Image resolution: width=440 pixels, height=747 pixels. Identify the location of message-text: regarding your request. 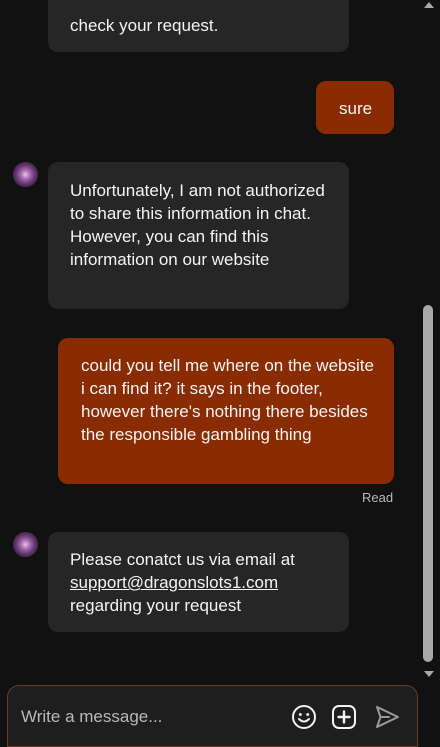
(156, 605).